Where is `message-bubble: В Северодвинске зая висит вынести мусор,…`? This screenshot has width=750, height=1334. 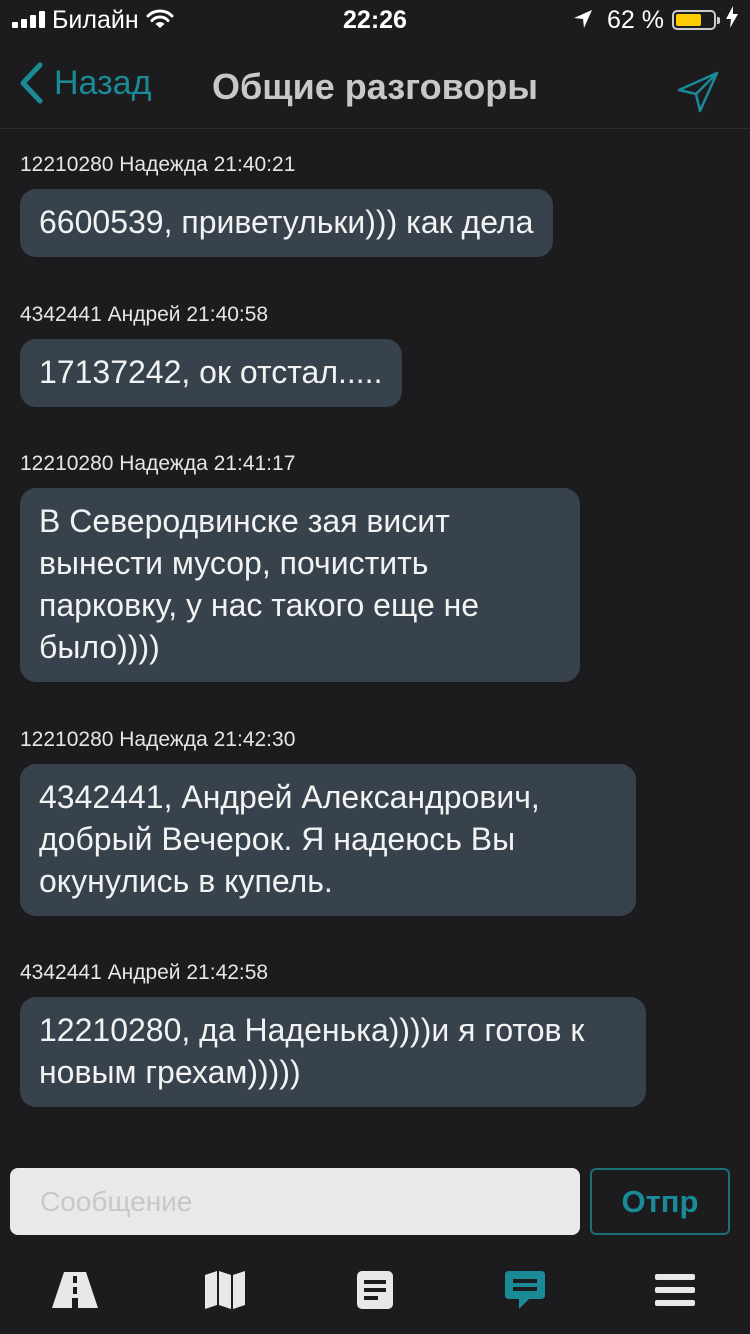 message-bubble: В Северодвинске зая висит вынести мусор,… is located at coordinates (300, 585).